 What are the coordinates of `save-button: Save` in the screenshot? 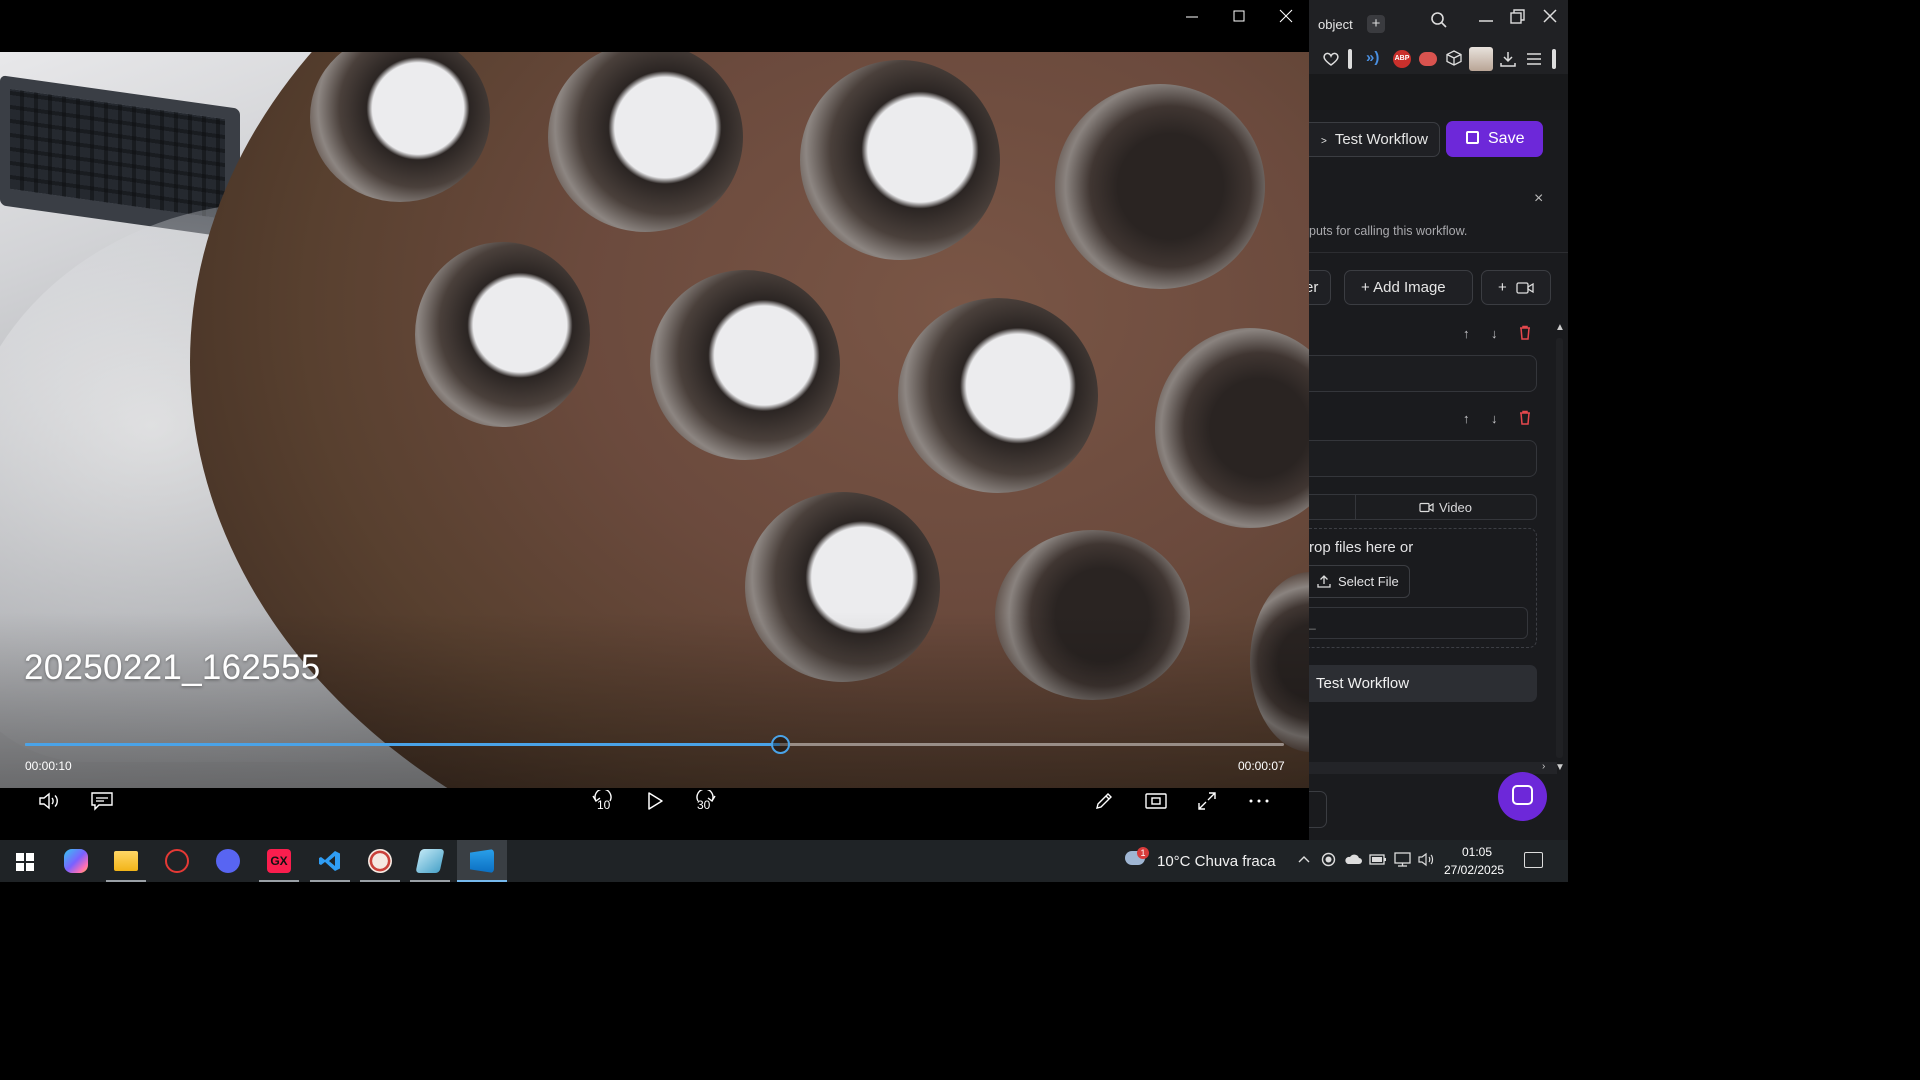 It's located at (1494, 139).